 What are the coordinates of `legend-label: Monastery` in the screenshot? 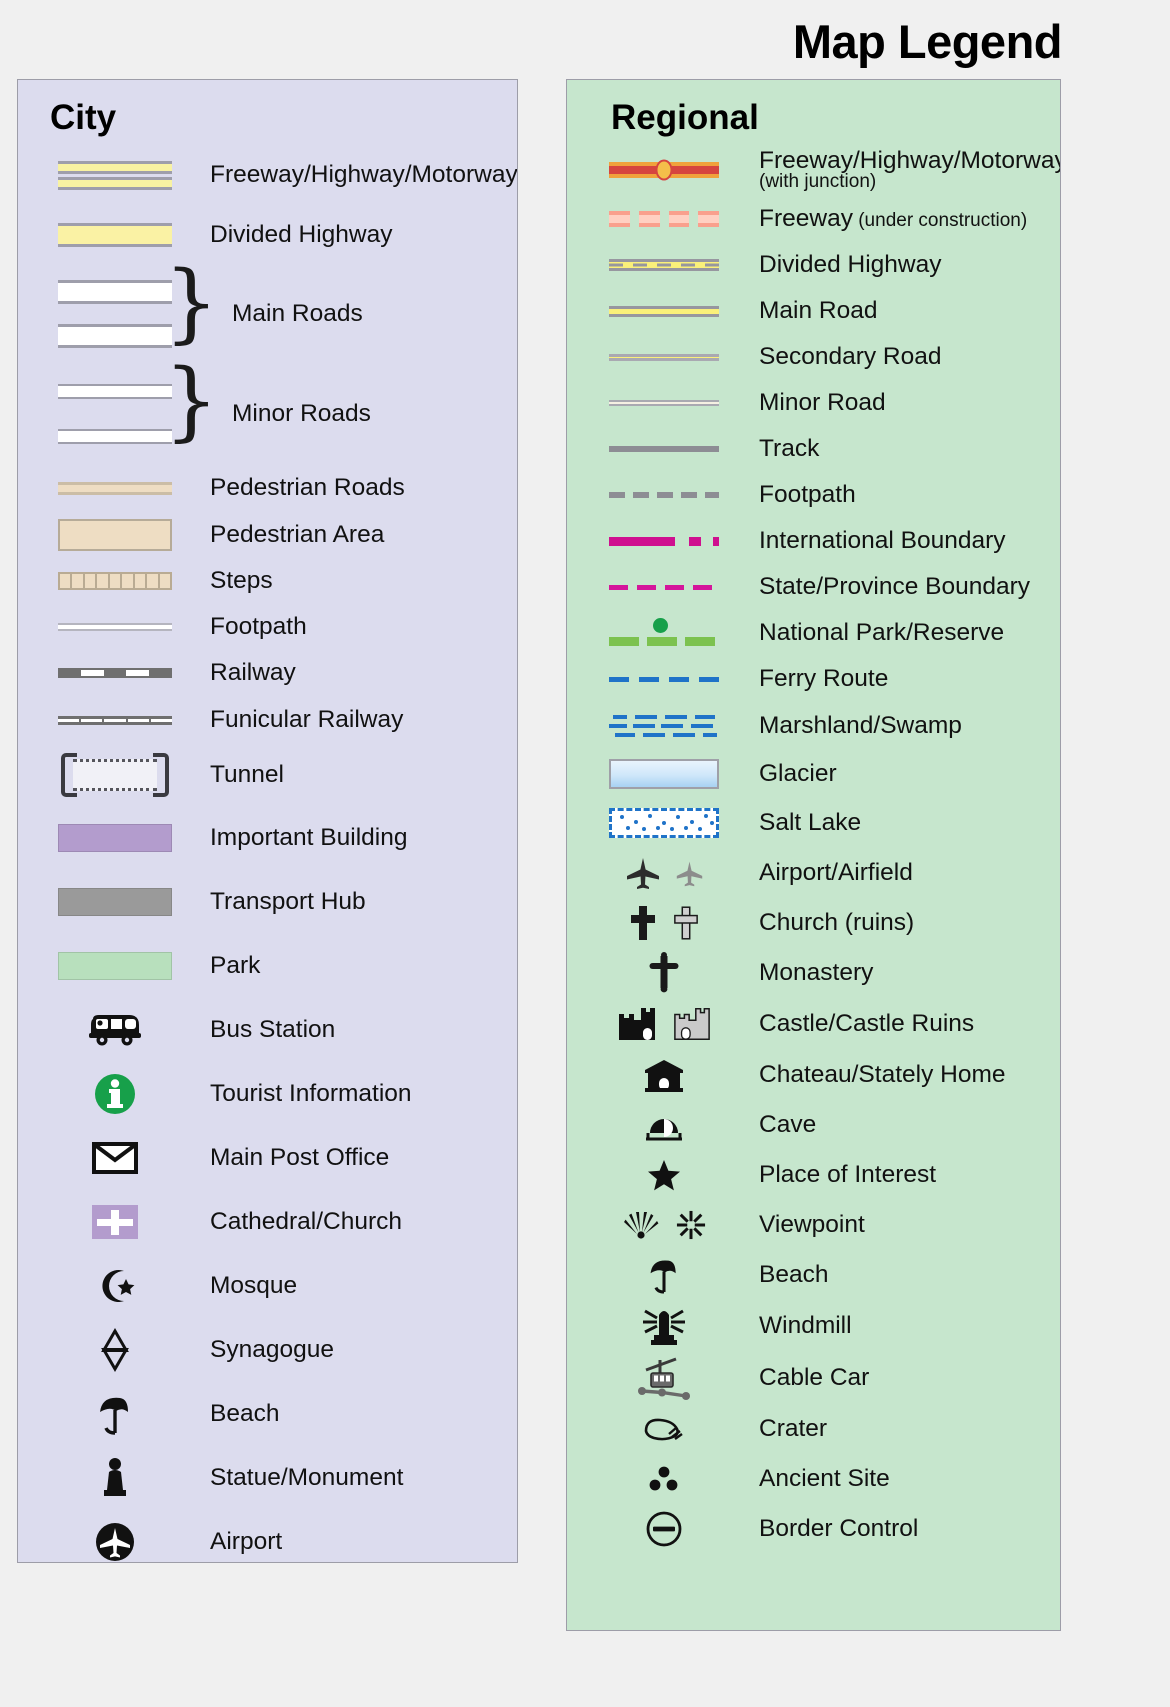 It's located at (816, 973).